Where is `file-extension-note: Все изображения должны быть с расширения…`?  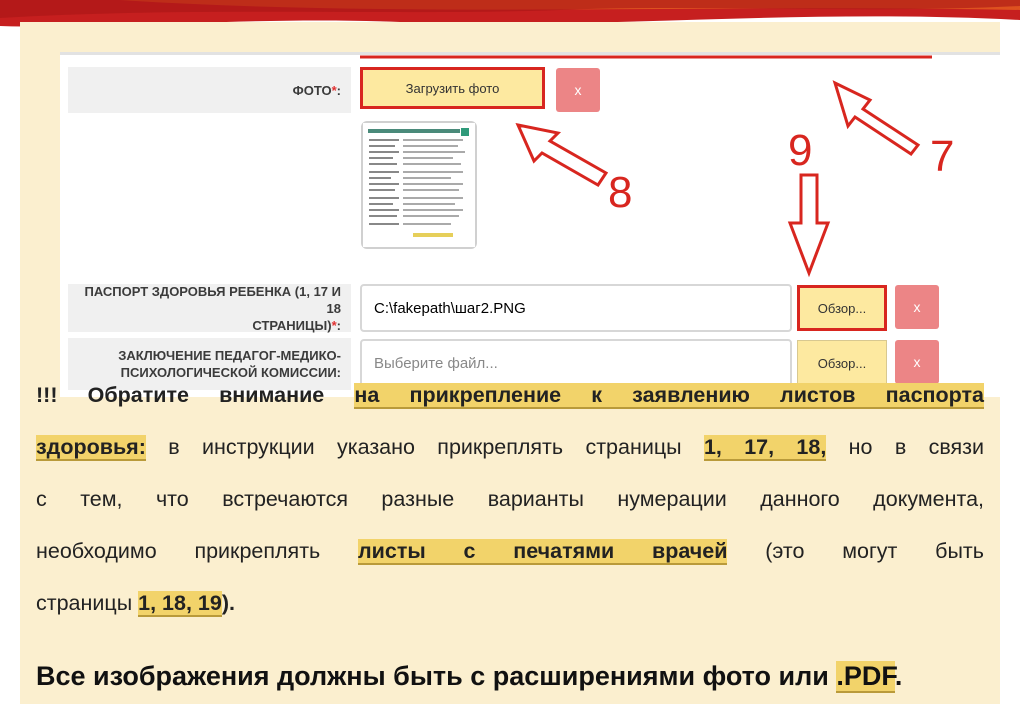
file-extension-note: Все изображения должны быть с расширения… is located at coordinates (469, 677).